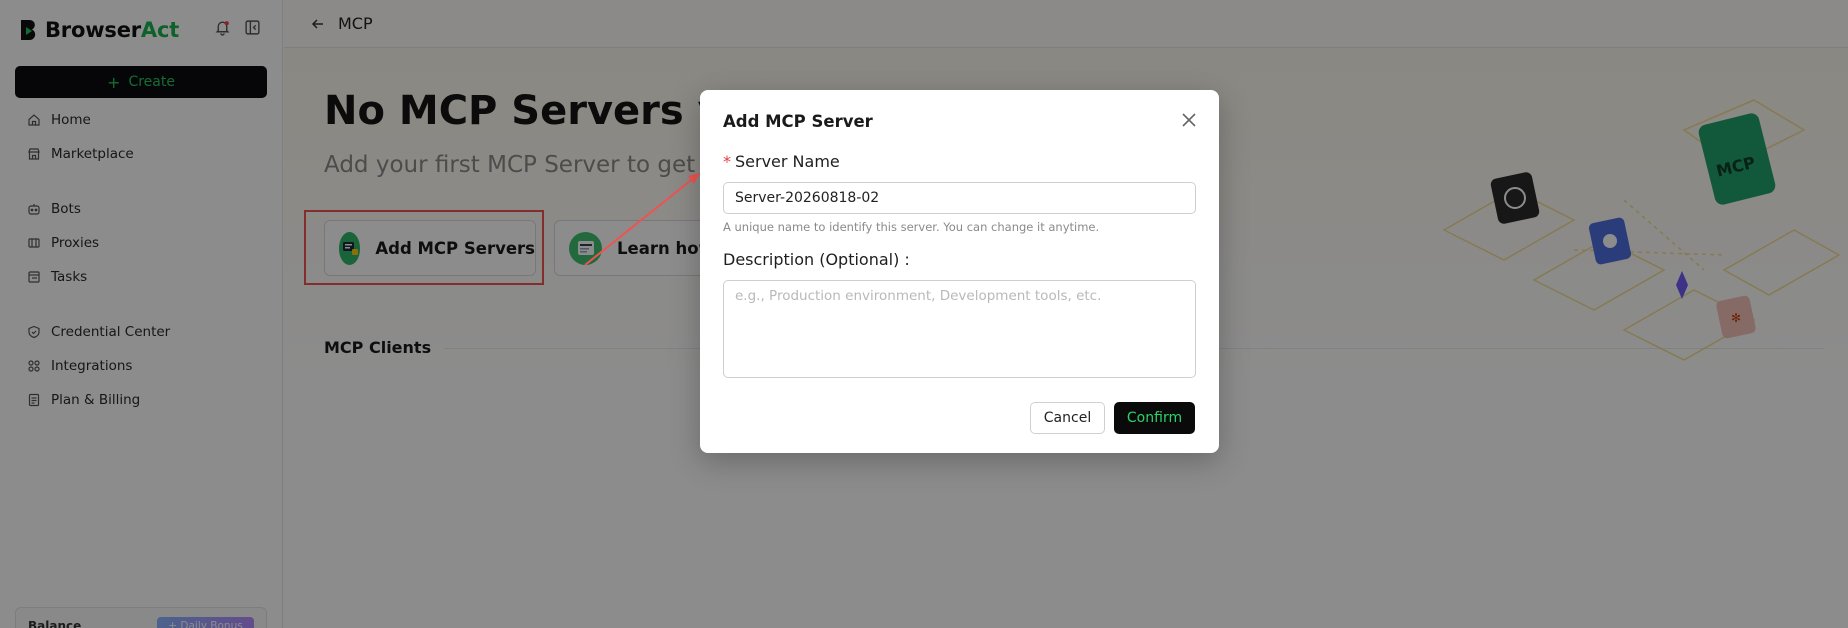 The height and width of the screenshot is (628, 1848). I want to click on cancel-button: Cancel, so click(1067, 418).